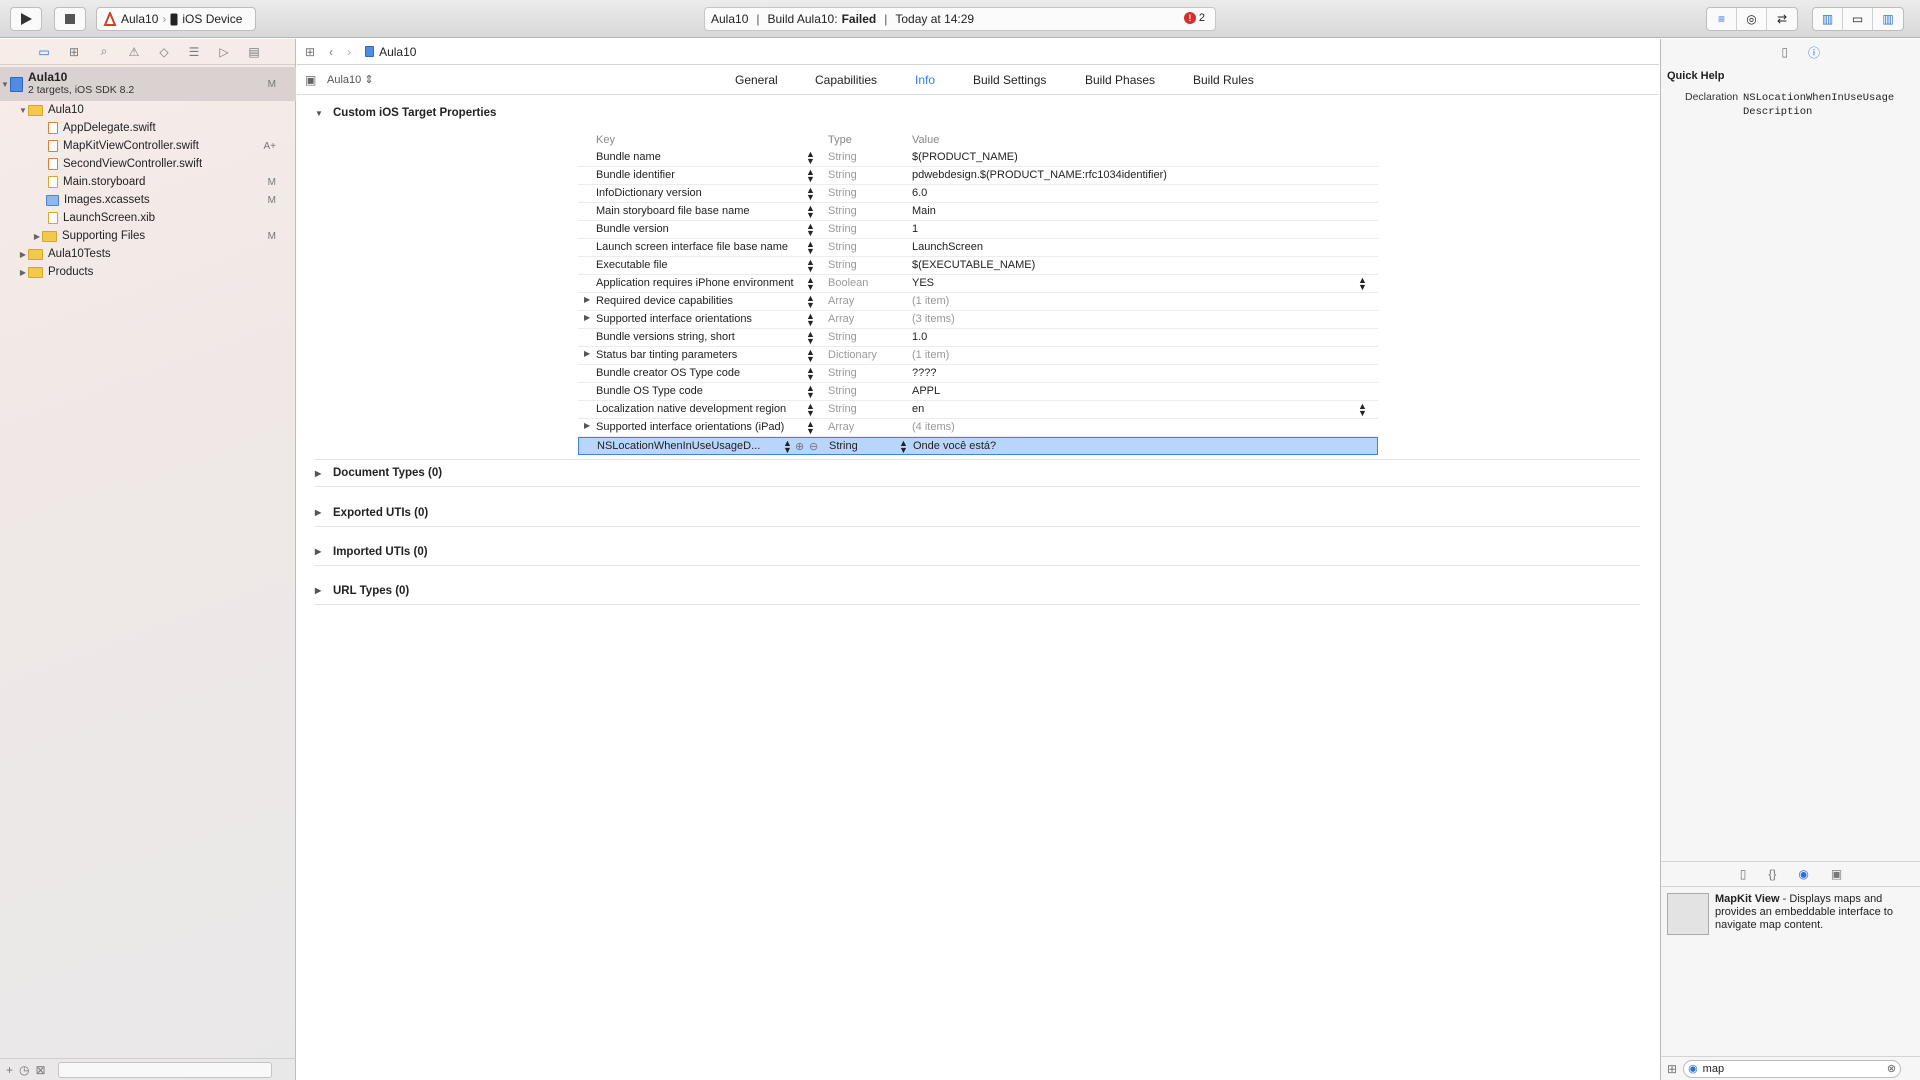 The image size is (1920, 1080). Describe the element at coordinates (977, 473) in the screenshot. I see `section-document-types: ▶ Document Types (0)` at that location.